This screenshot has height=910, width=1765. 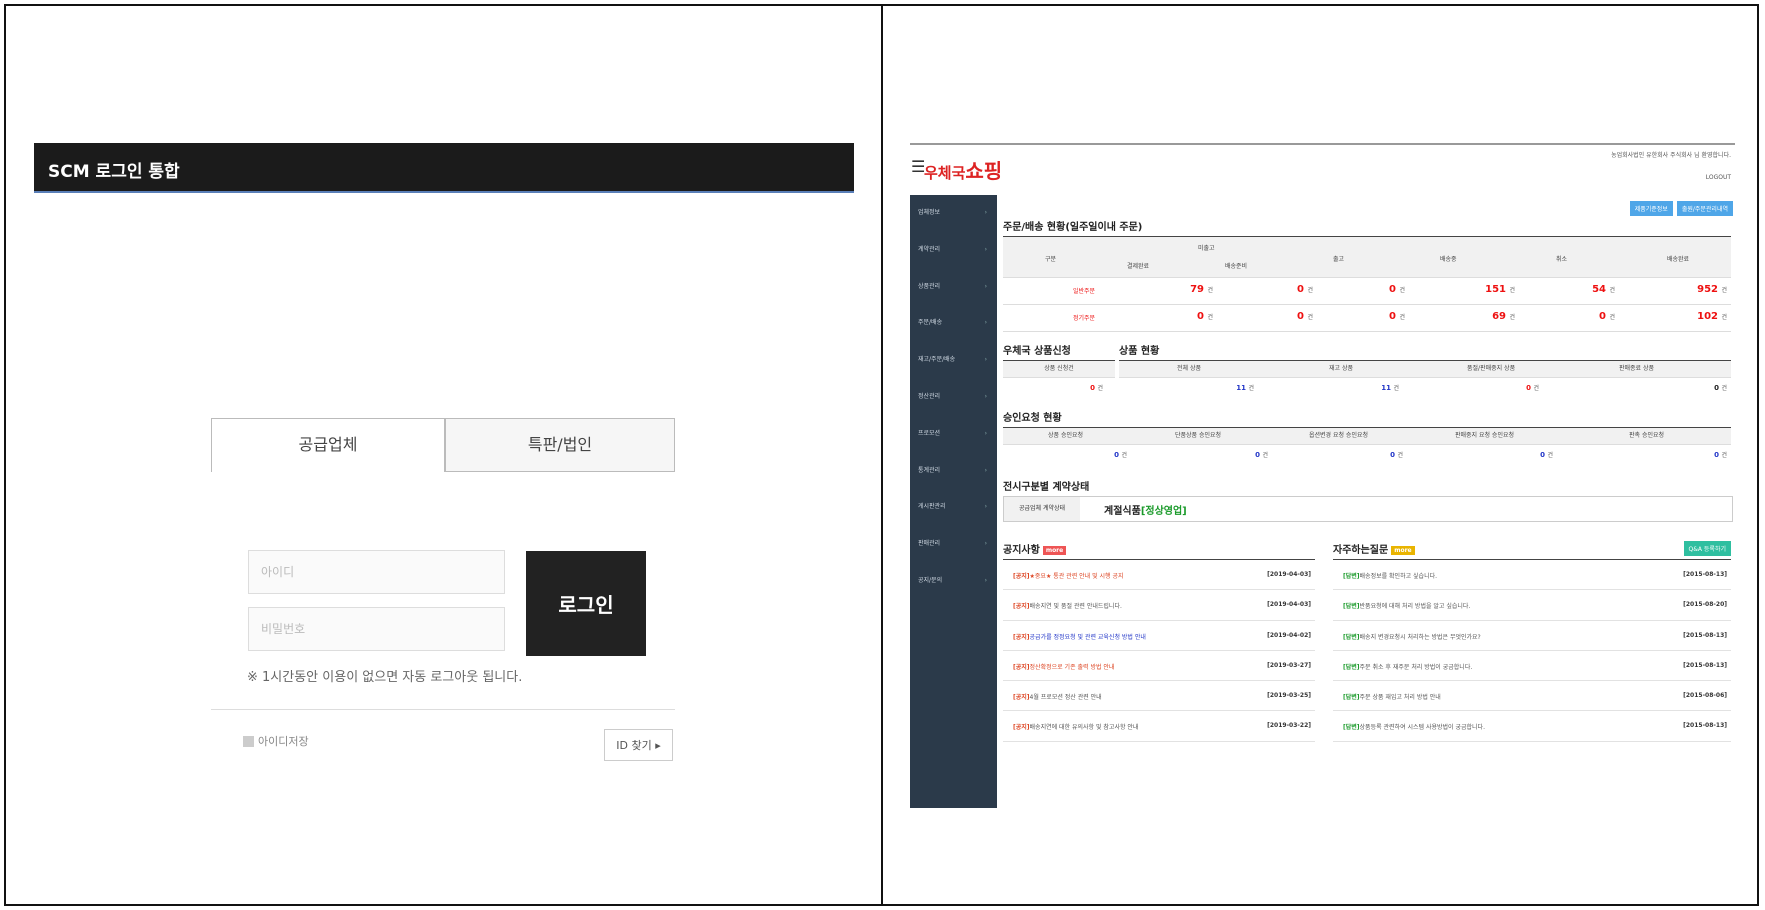 I want to click on notice-item: [공지]정산확정으로 기존 출력 방법 안내 [2019-03-27], so click(x=1159, y=666).